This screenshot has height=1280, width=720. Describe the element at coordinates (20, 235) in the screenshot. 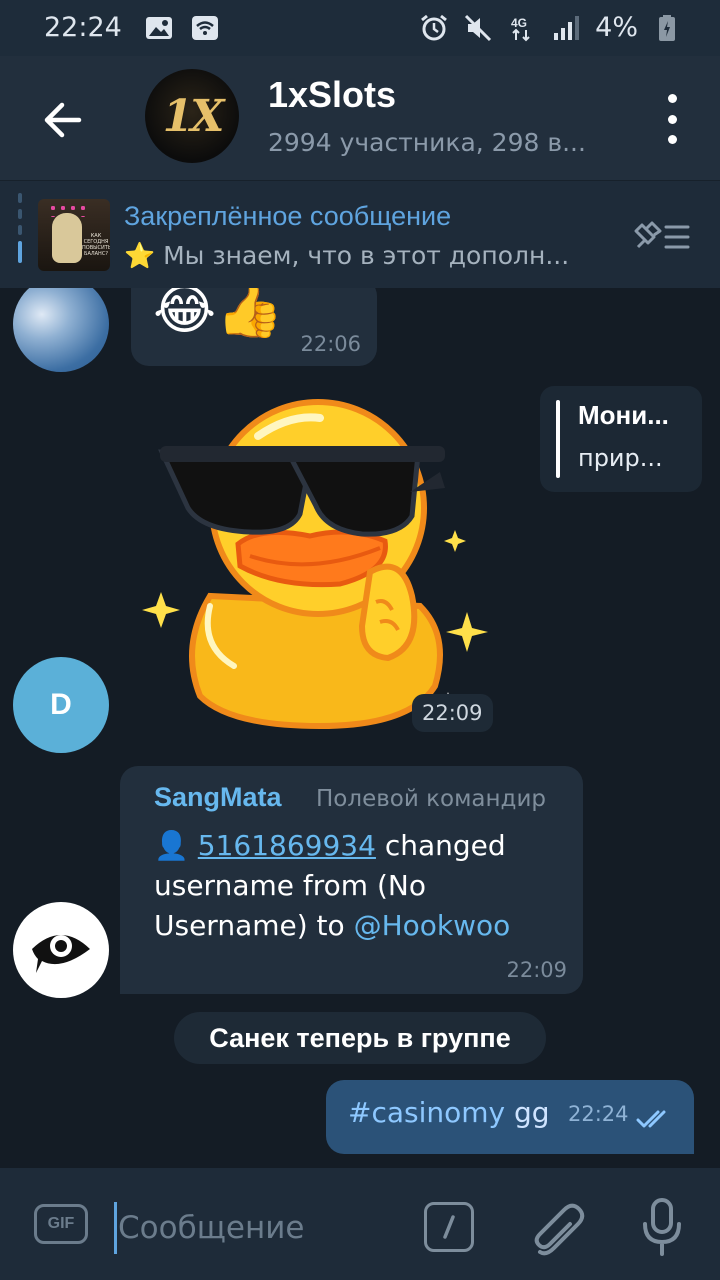

I see `pinned-indicator` at that location.